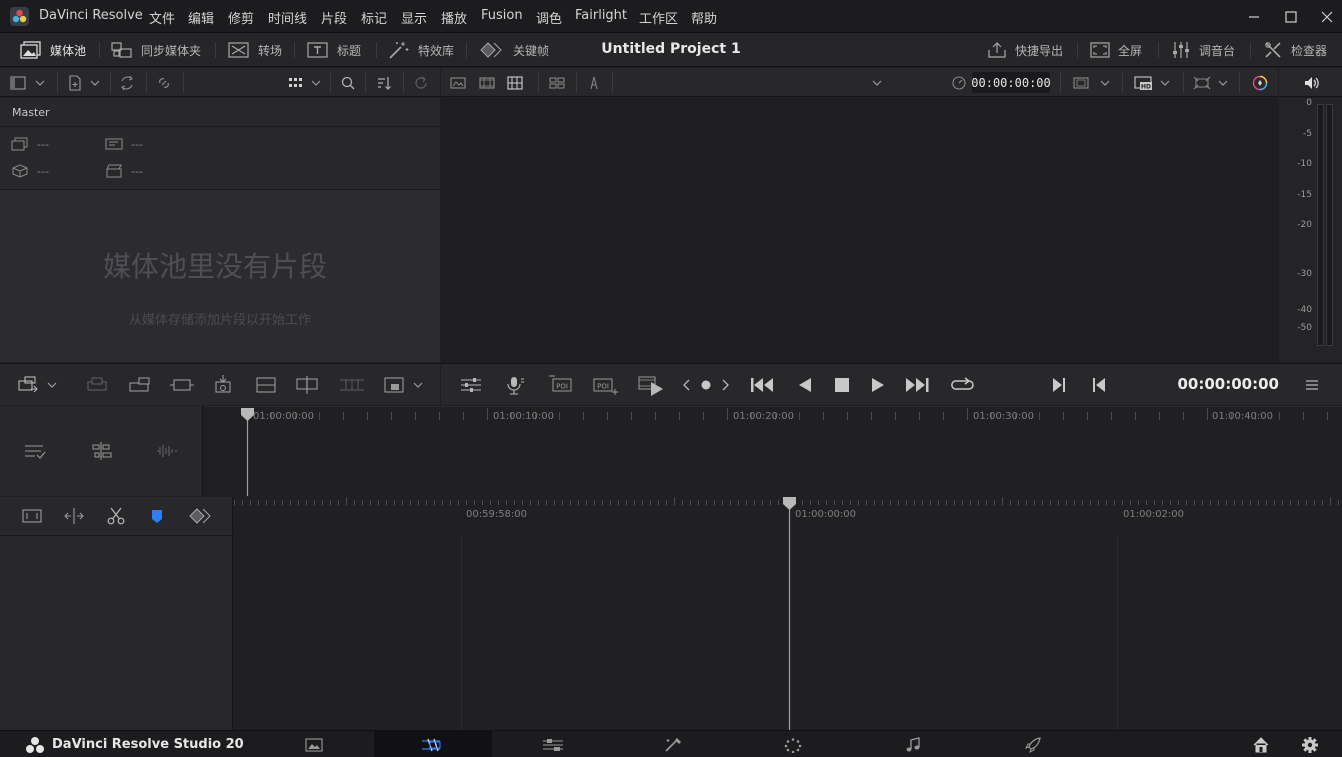 The height and width of the screenshot is (757, 1342). What do you see at coordinates (606, 385) in the screenshot?
I see `add-poi-icon: POI` at bounding box center [606, 385].